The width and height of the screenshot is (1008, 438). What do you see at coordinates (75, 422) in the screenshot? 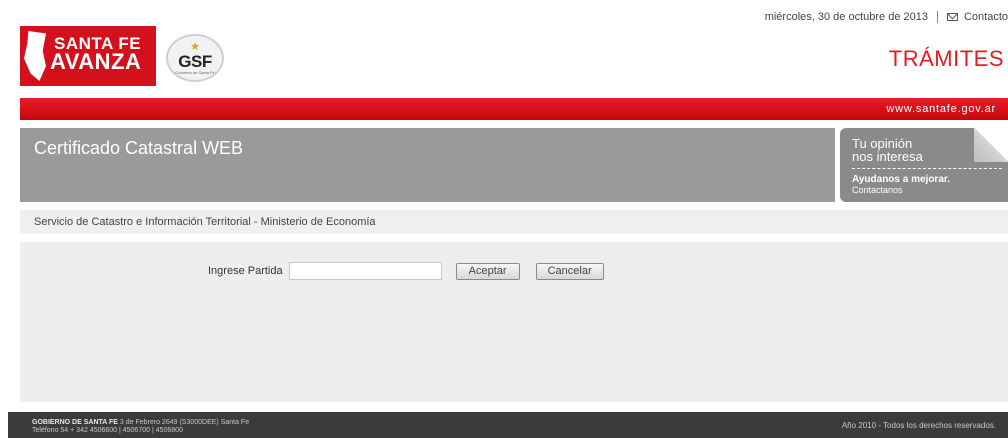
I see `footer-org: GOBIERNO DE SANTA FE` at bounding box center [75, 422].